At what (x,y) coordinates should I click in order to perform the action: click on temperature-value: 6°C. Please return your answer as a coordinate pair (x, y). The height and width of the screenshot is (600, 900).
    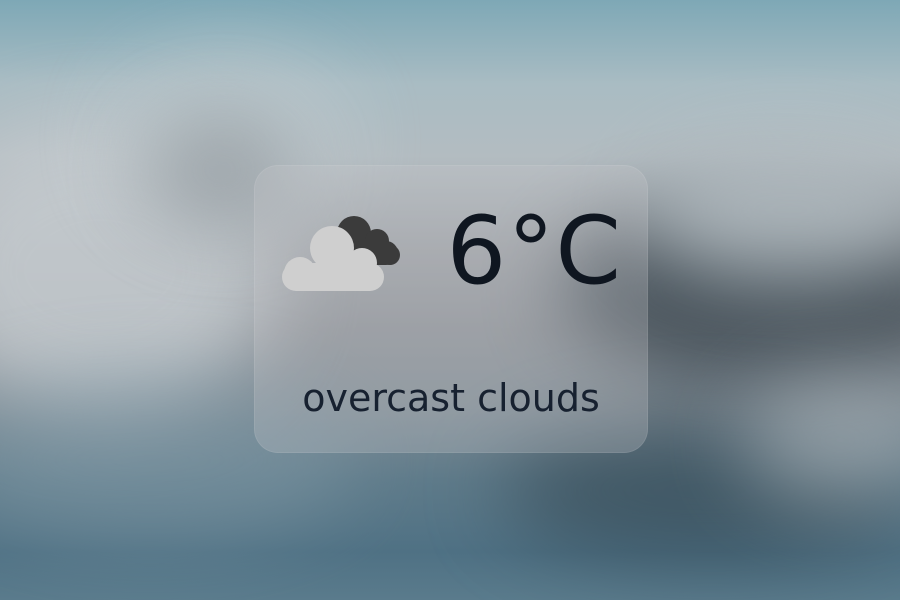
    Looking at the image, I should click on (534, 251).